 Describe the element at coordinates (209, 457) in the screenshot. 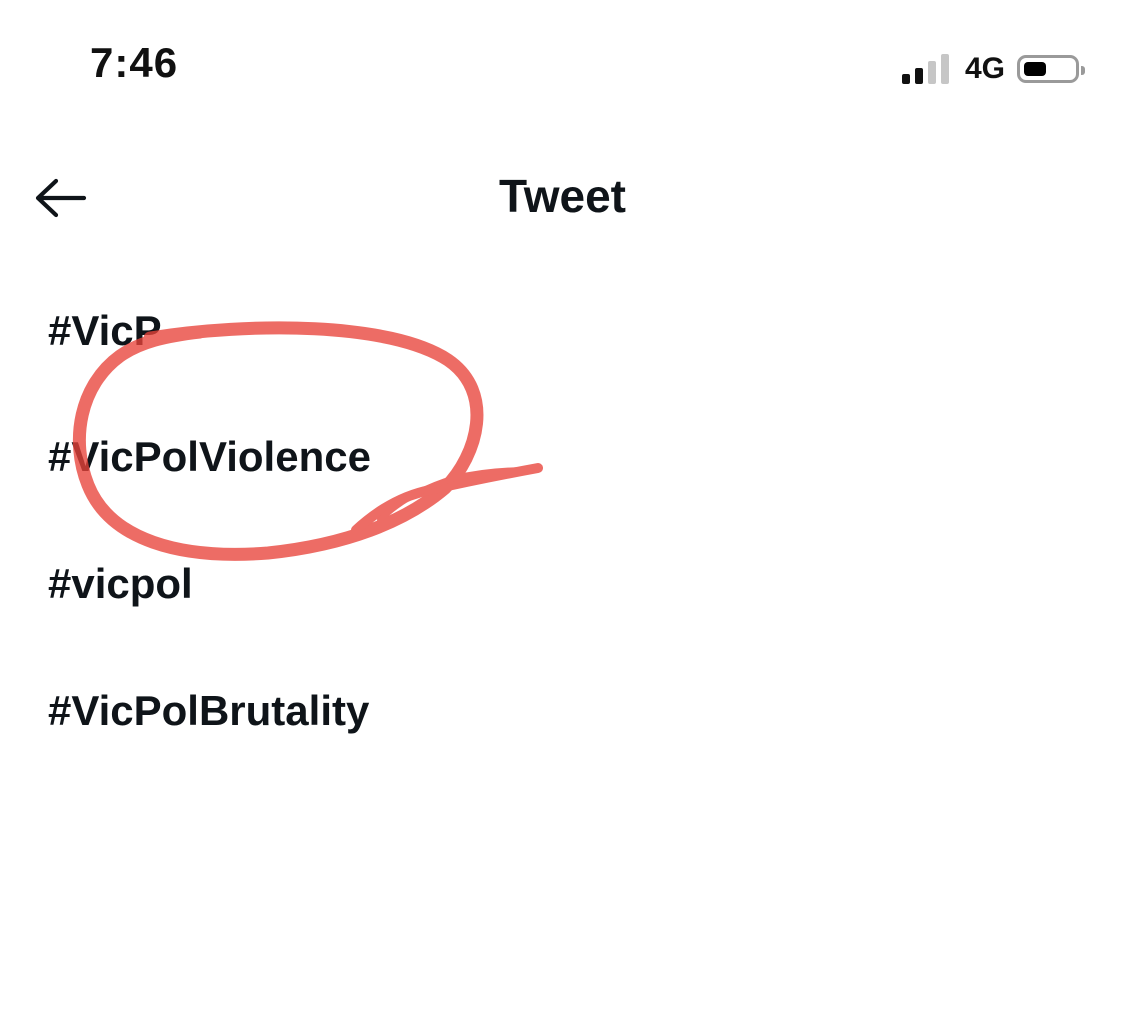

I see `hashtag-vicpolviolence: #VicPolViolence` at that location.